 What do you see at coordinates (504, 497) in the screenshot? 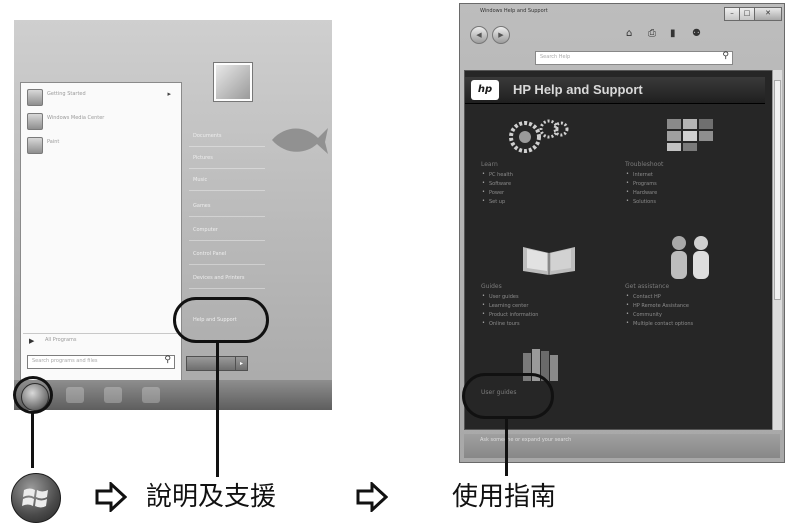
I see `caption-user-guide: 使用指南` at bounding box center [504, 497].